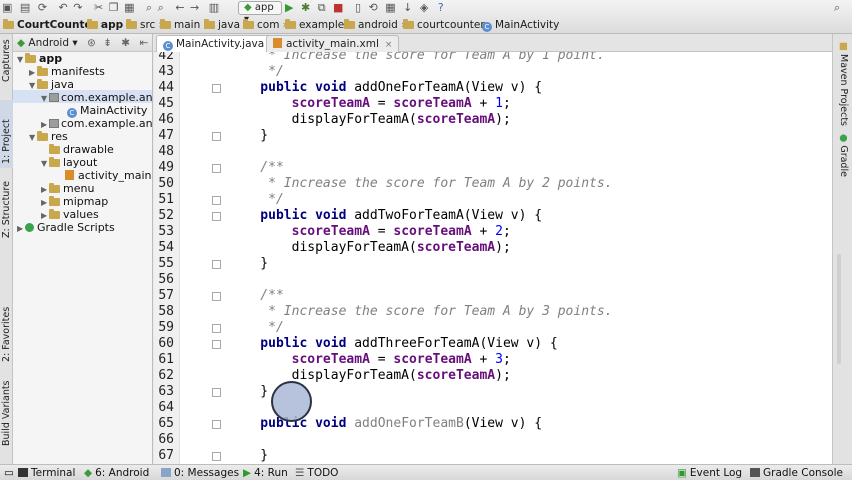 The height and width of the screenshot is (480, 852). I want to click on redo-icon: ↷, so click(77, 7).